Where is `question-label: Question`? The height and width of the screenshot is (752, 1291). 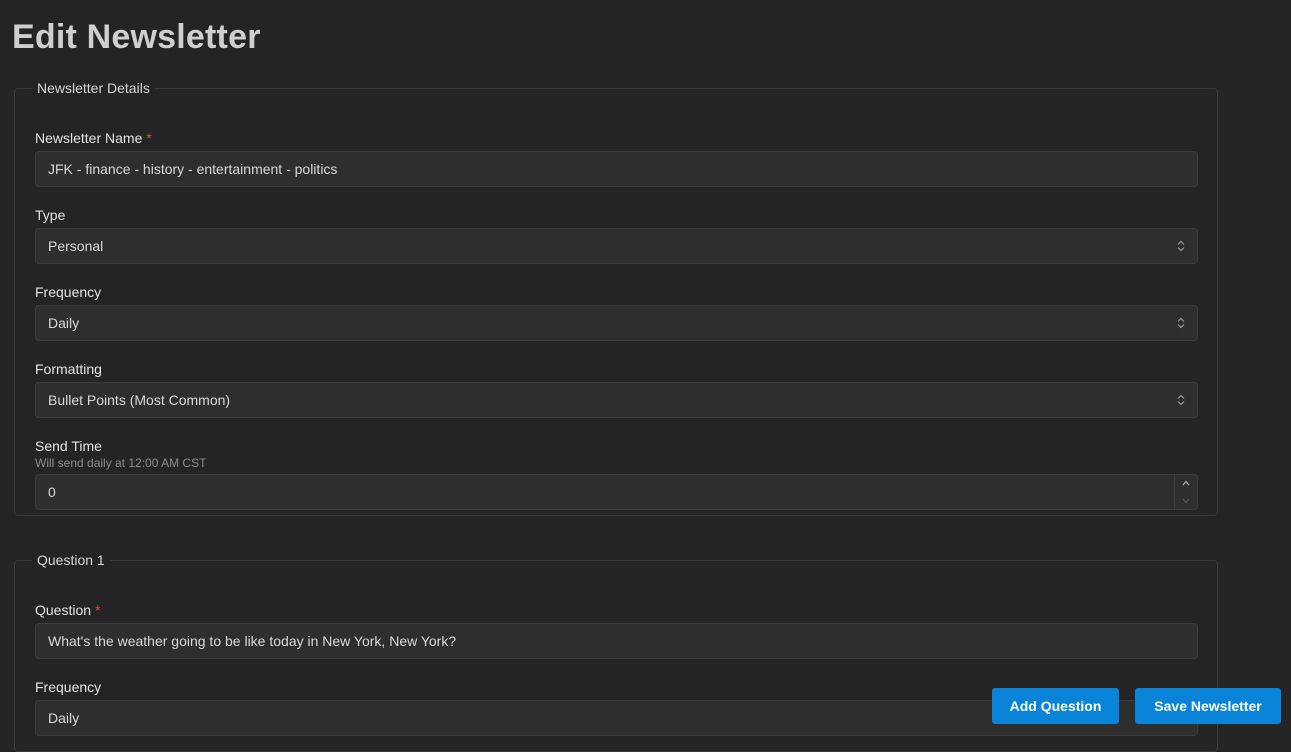 question-label: Question is located at coordinates (63, 610).